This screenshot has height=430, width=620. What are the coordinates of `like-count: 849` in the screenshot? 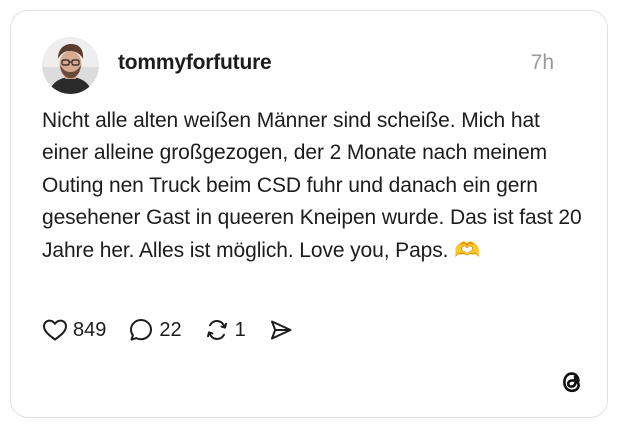 It's located at (90, 329).